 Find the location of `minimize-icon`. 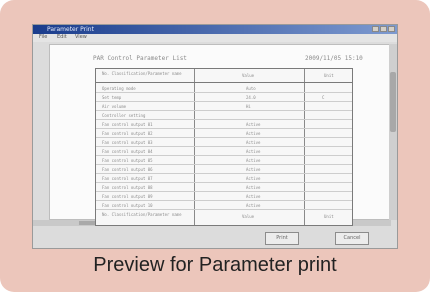

minimize-icon is located at coordinates (375, 29).